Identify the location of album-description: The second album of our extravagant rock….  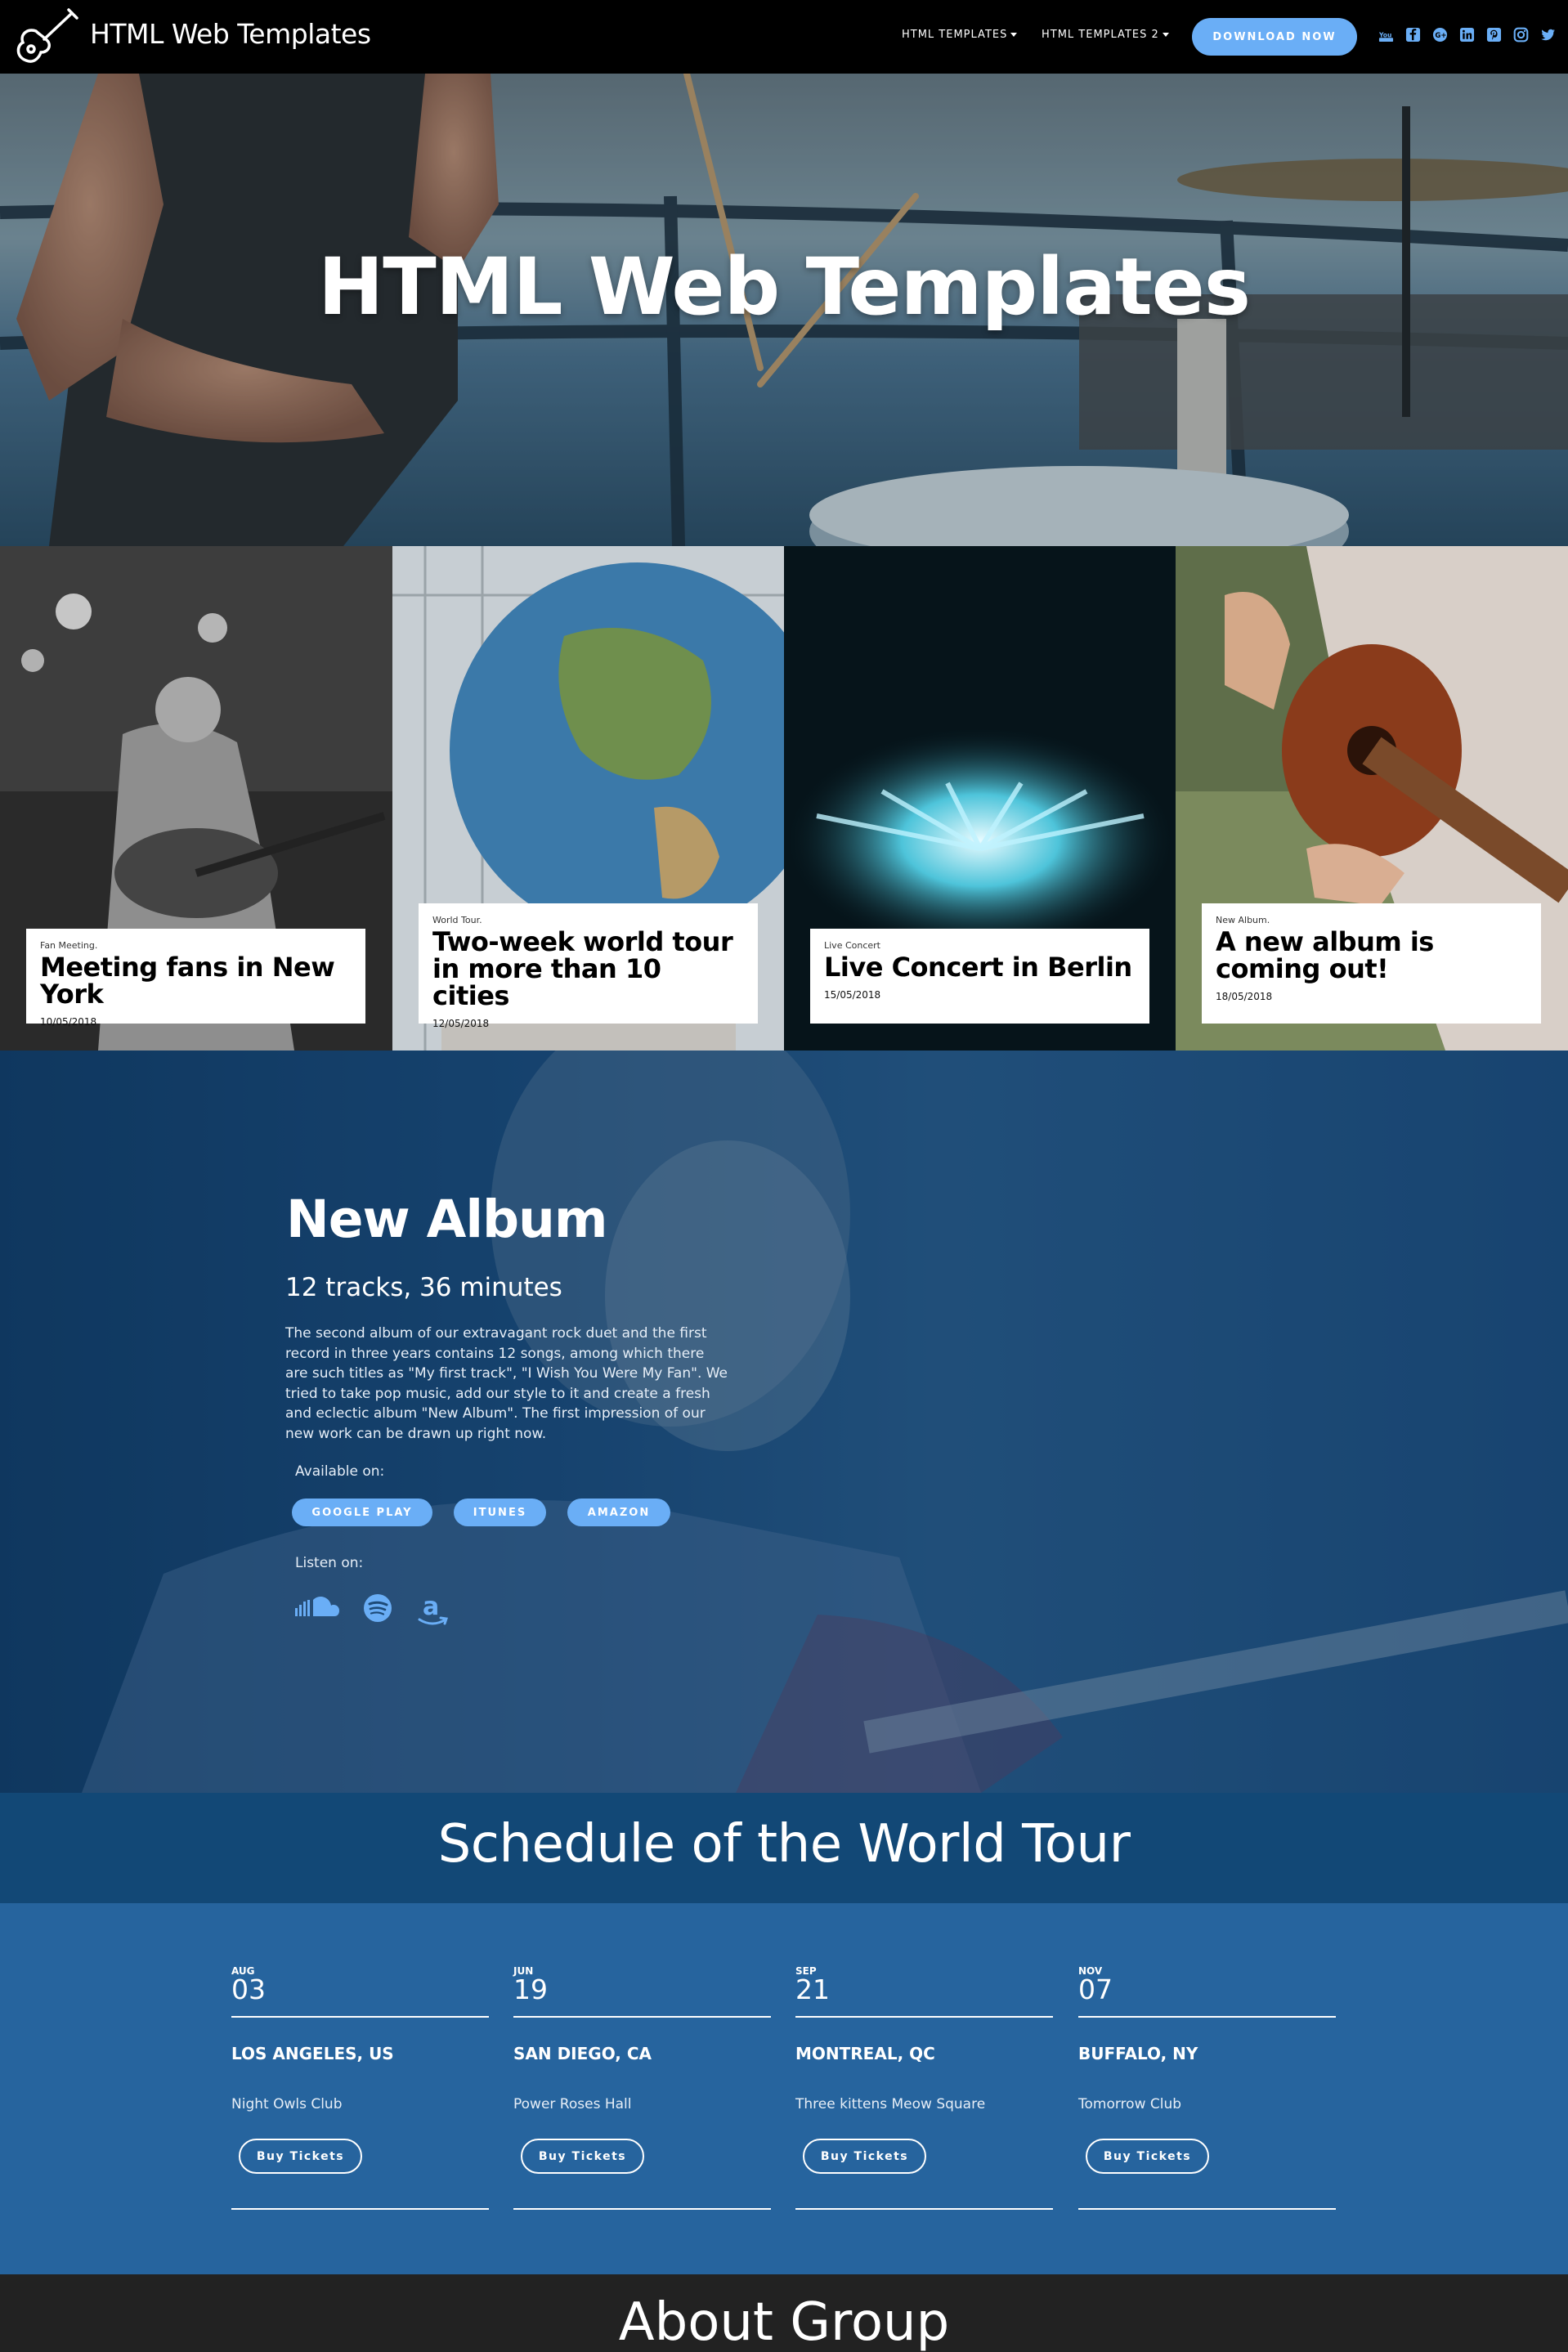
(507, 1384).